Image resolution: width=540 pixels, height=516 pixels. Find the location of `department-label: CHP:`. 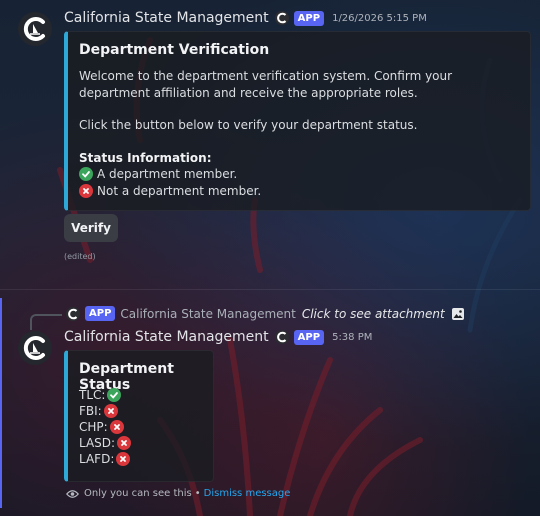

department-label: CHP: is located at coordinates (93, 427).